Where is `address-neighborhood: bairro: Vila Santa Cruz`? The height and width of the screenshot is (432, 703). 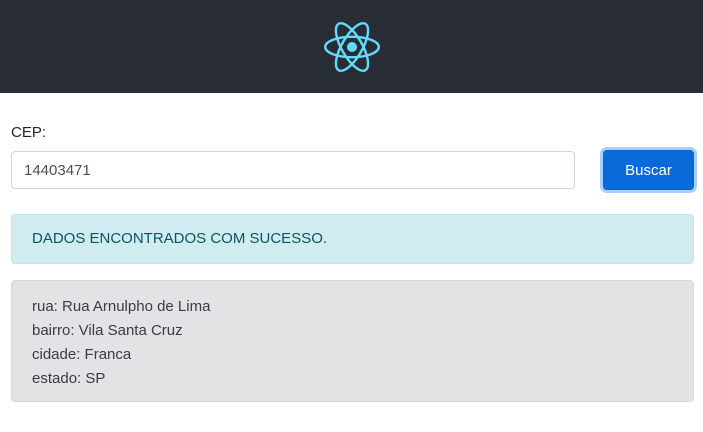 address-neighborhood: bairro: Vila Santa Cruz is located at coordinates (107, 330).